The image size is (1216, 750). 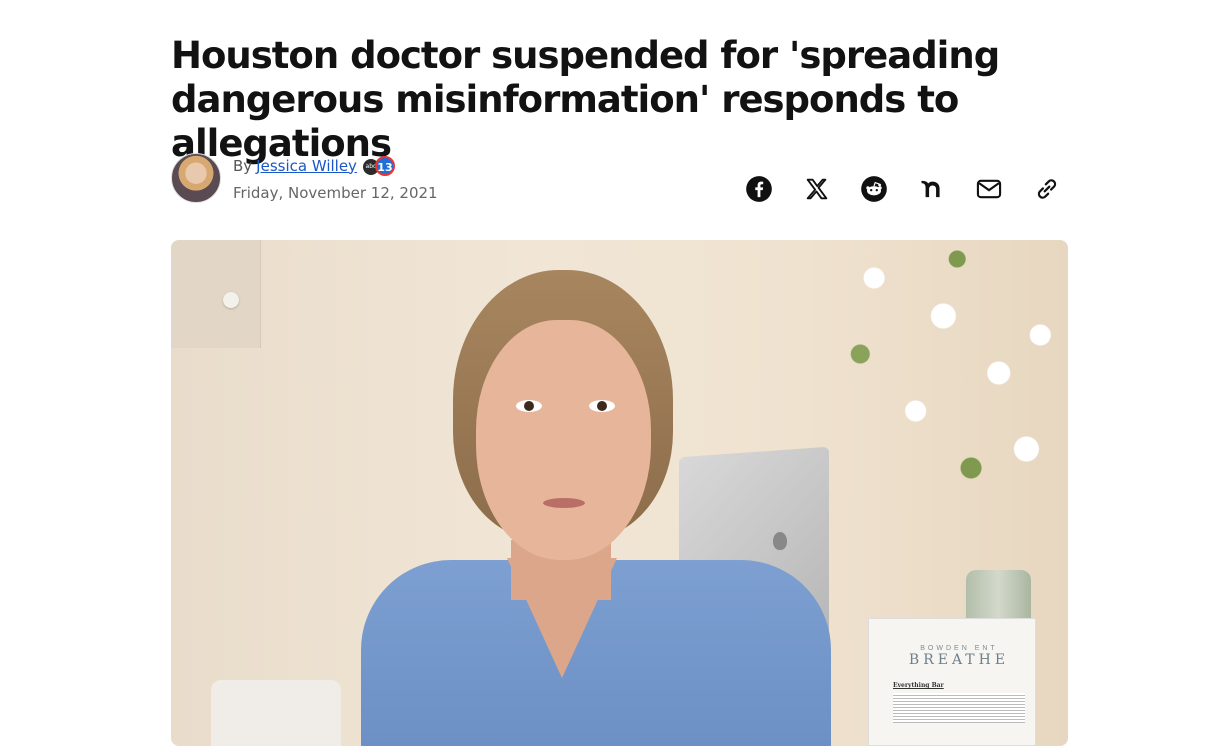 I want to click on reddit-icon, so click(x=874, y=189).